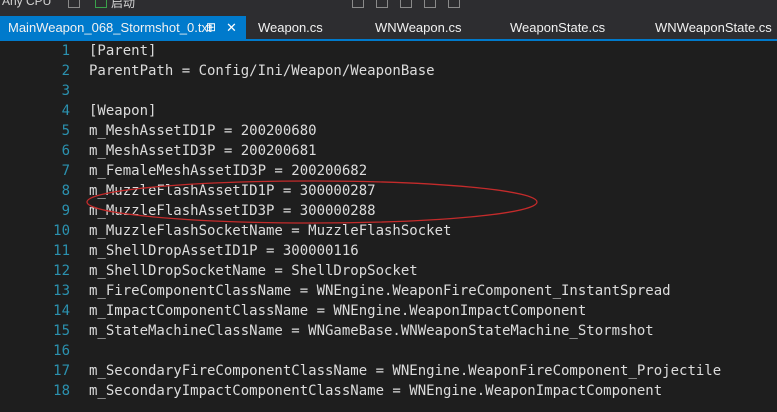  What do you see at coordinates (61, 251) in the screenshot?
I see `line-number: 11` at bounding box center [61, 251].